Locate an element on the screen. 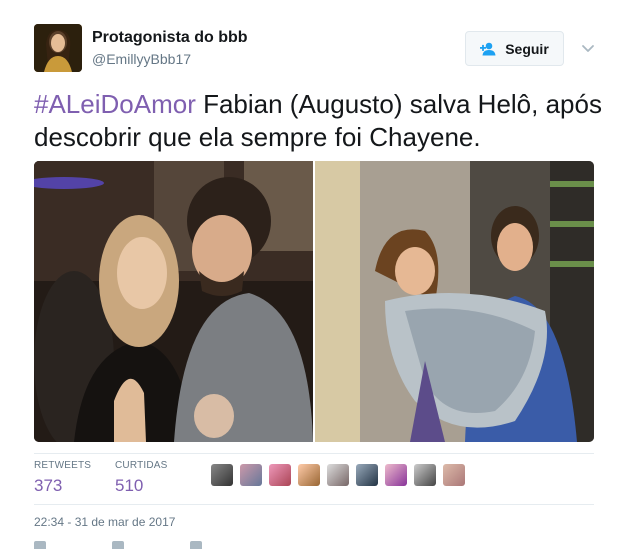 The image size is (630, 549). retweet-icon is located at coordinates (118, 545).